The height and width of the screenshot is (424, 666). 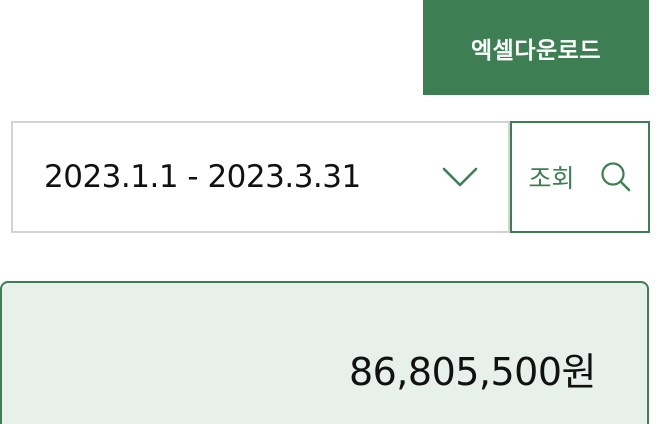 What do you see at coordinates (580, 177) in the screenshot?
I see `search-button: 조회` at bounding box center [580, 177].